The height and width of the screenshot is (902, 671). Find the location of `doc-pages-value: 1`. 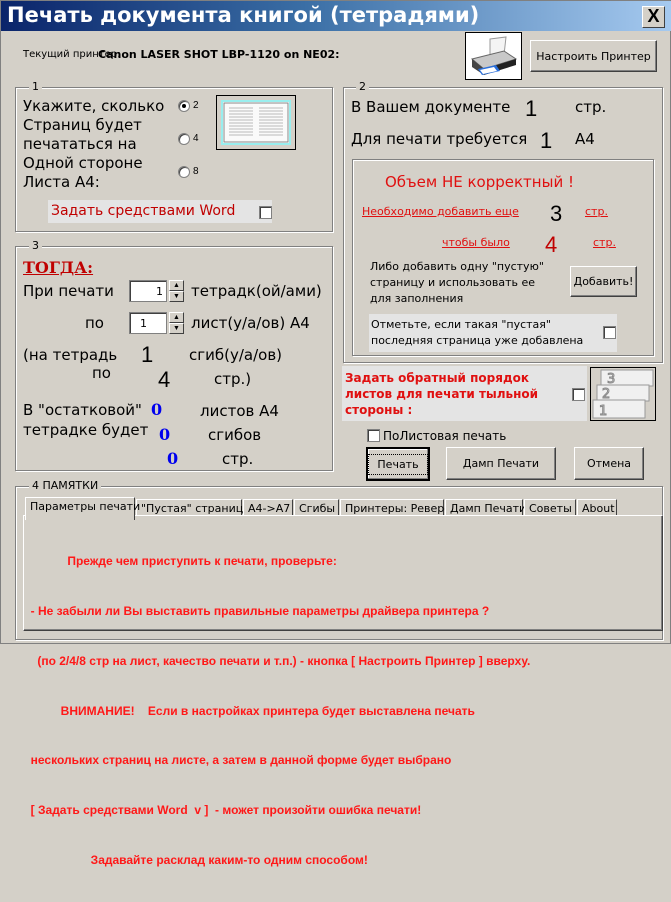

doc-pages-value: 1 is located at coordinates (531, 108).